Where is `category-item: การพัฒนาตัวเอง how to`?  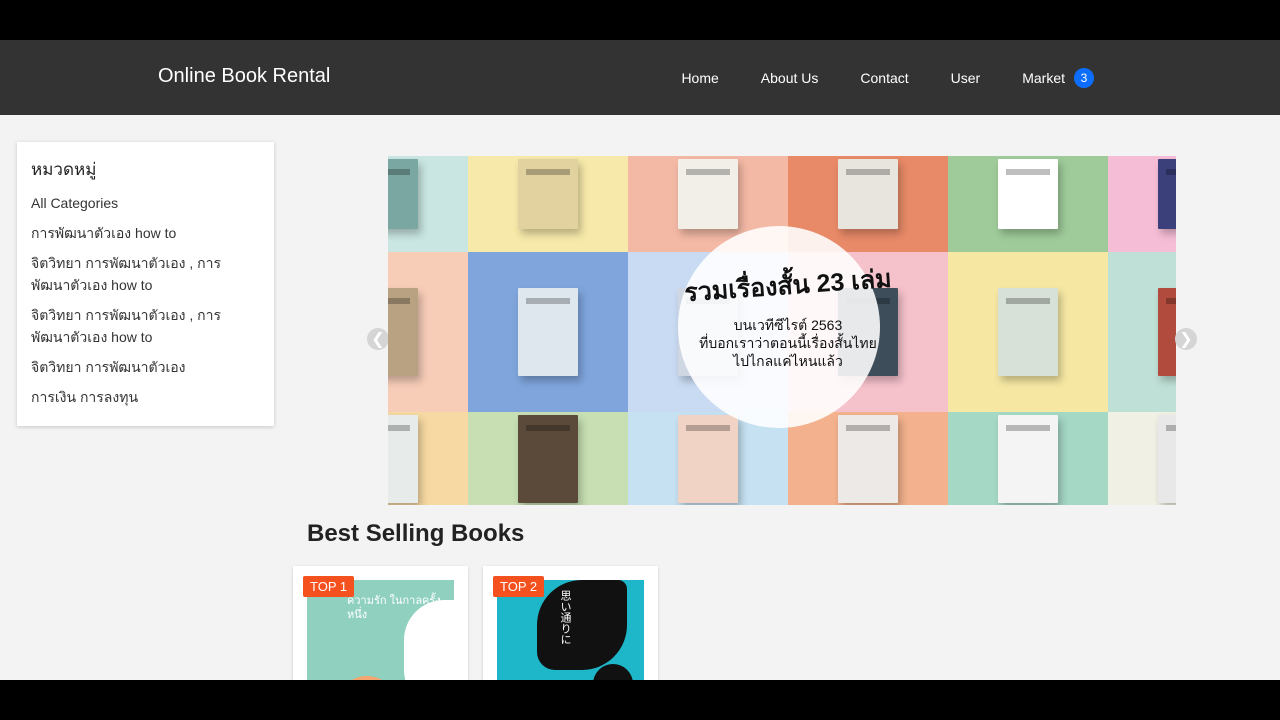 category-item: การพัฒนาตัวเอง how to is located at coordinates (145, 233).